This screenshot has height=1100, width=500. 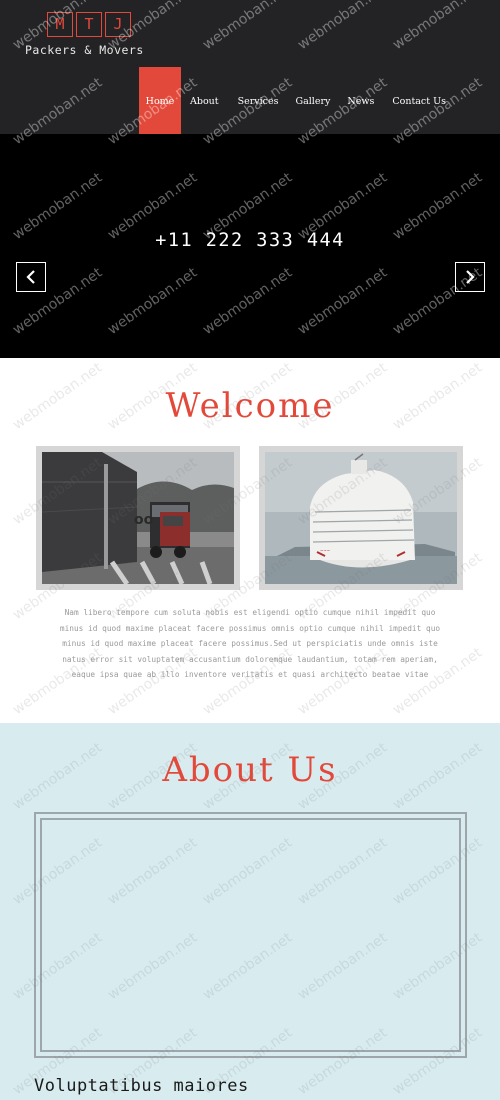 What do you see at coordinates (141, 1086) in the screenshot?
I see `about-heading: Voluptatibus maiores` at bounding box center [141, 1086].